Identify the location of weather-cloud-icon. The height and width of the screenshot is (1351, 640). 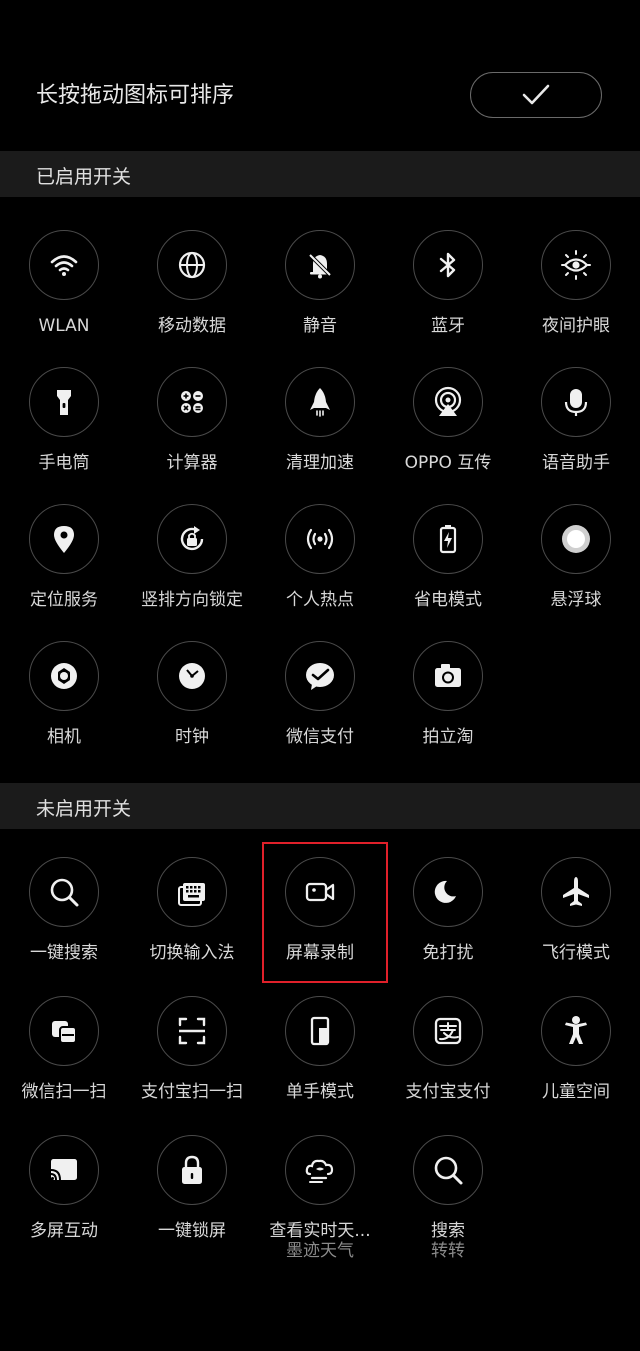
(319, 1171).